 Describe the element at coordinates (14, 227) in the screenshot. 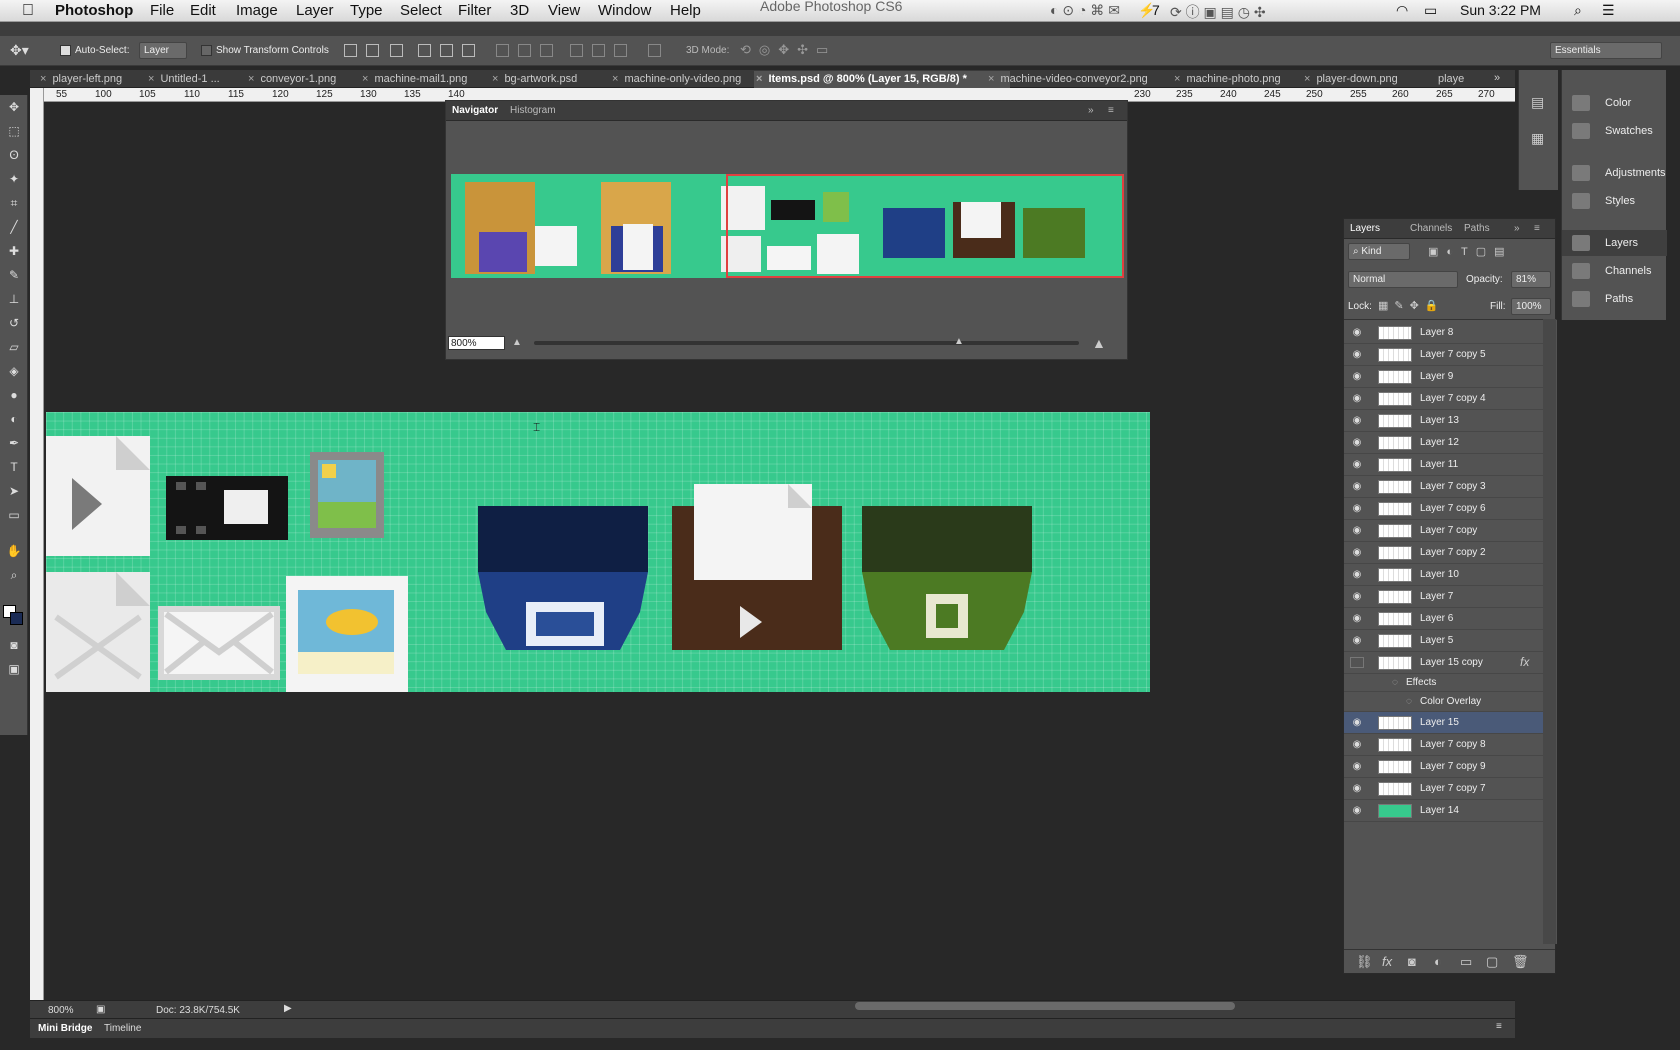

I see `eyedropper-tool-icon: ╱` at that location.